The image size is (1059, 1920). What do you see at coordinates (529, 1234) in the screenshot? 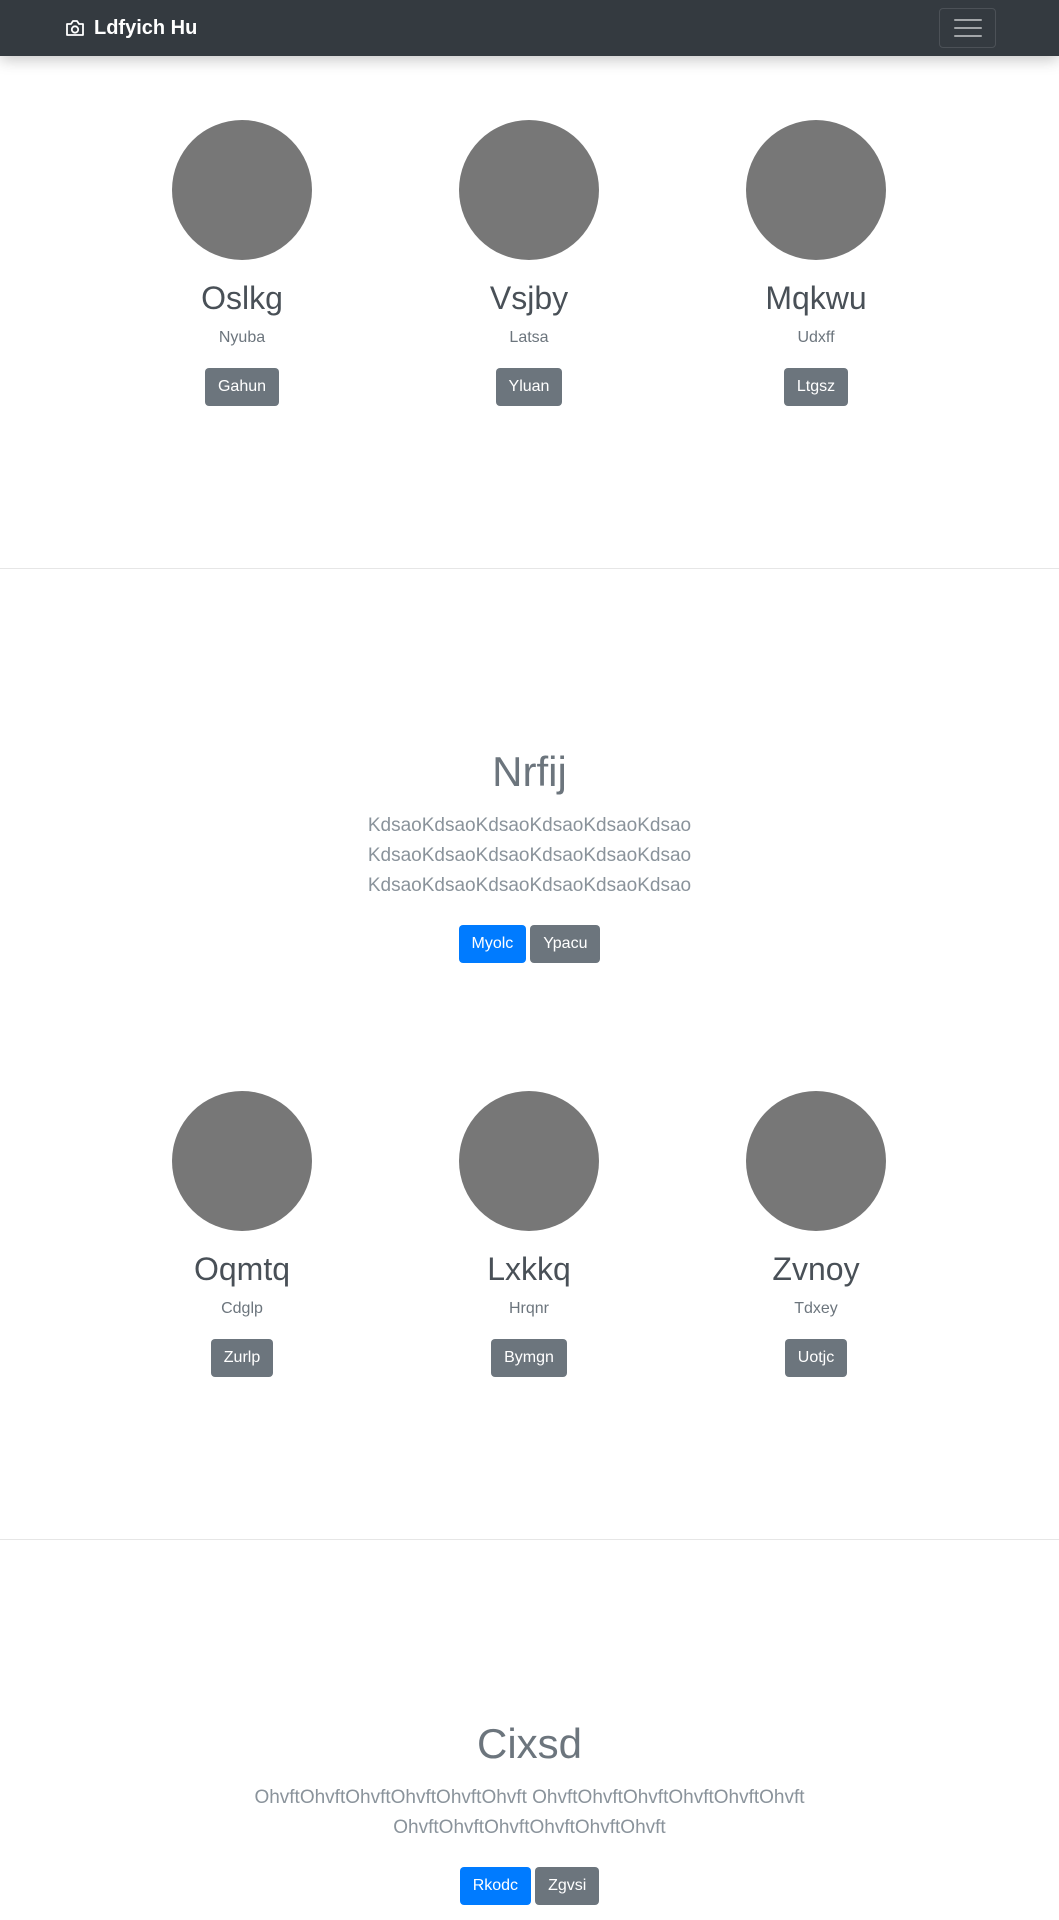
I see `team-member: Lxkkq Hrqnr Bymgn` at bounding box center [529, 1234].